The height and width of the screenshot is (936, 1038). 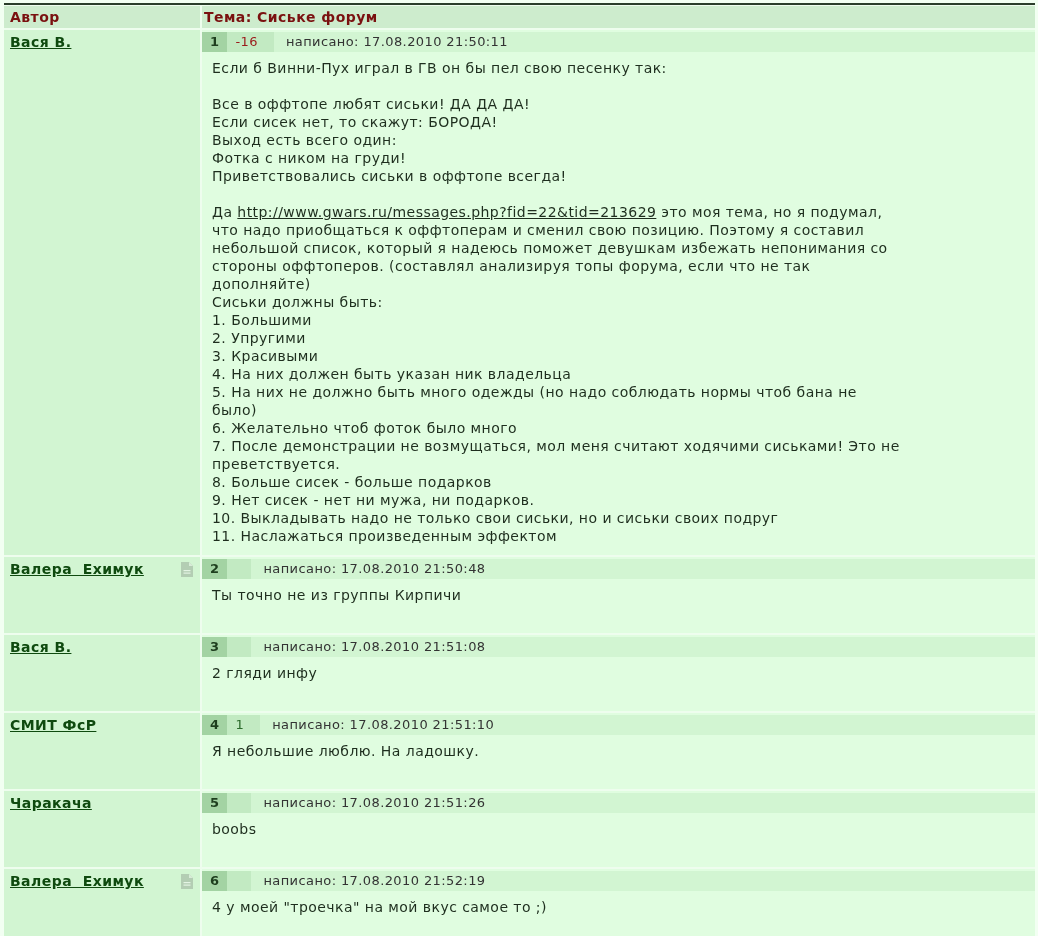 I want to click on rating-value: 1, so click(x=240, y=725).